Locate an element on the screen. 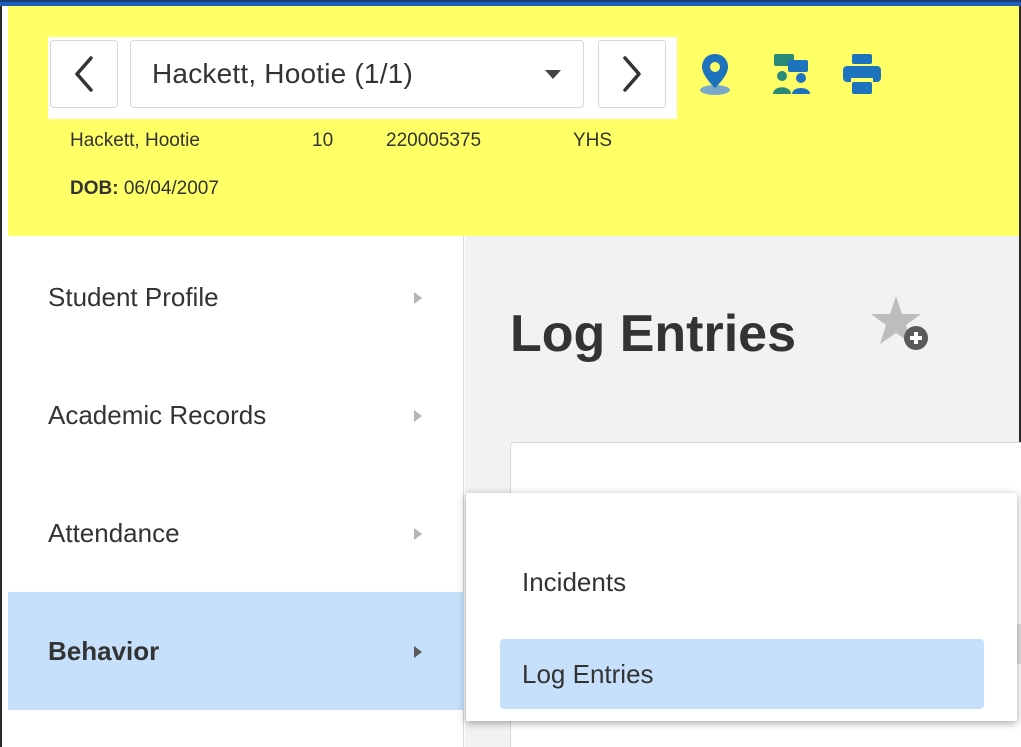  sidebar-item-label: Academic Records is located at coordinates (157, 415).